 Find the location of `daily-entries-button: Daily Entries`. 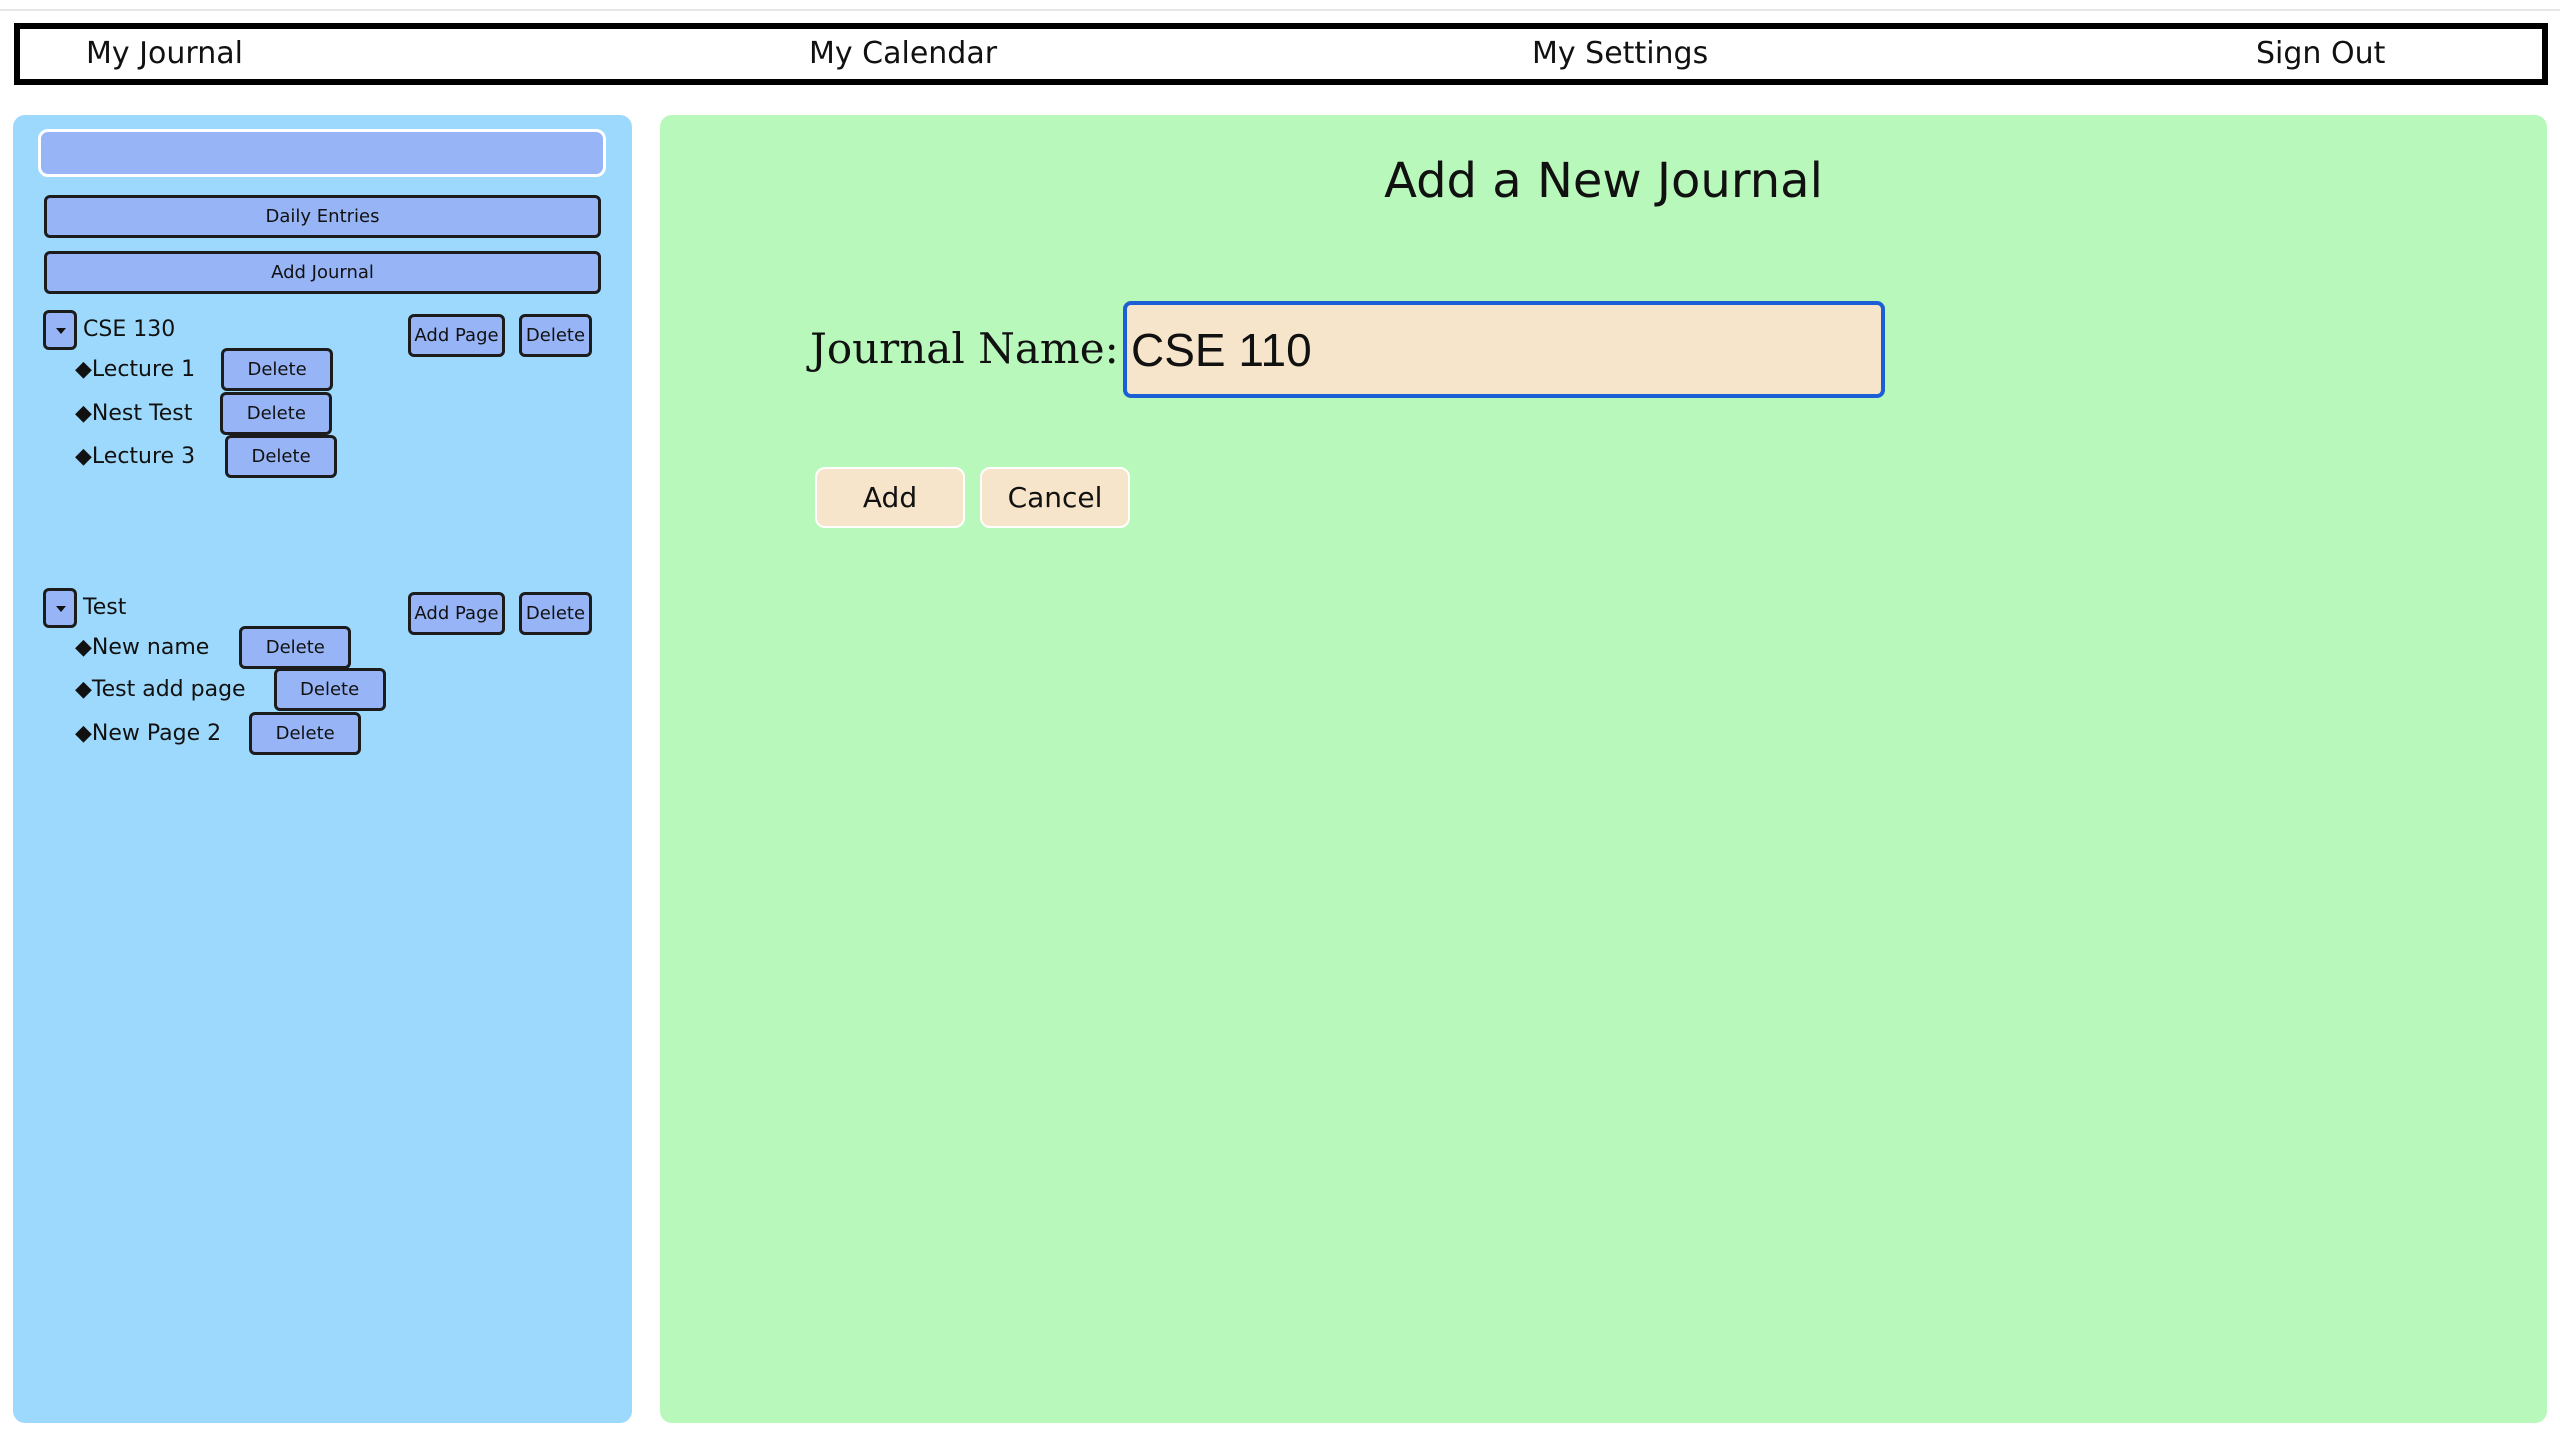

daily-entries-button: Daily Entries is located at coordinates (322, 216).